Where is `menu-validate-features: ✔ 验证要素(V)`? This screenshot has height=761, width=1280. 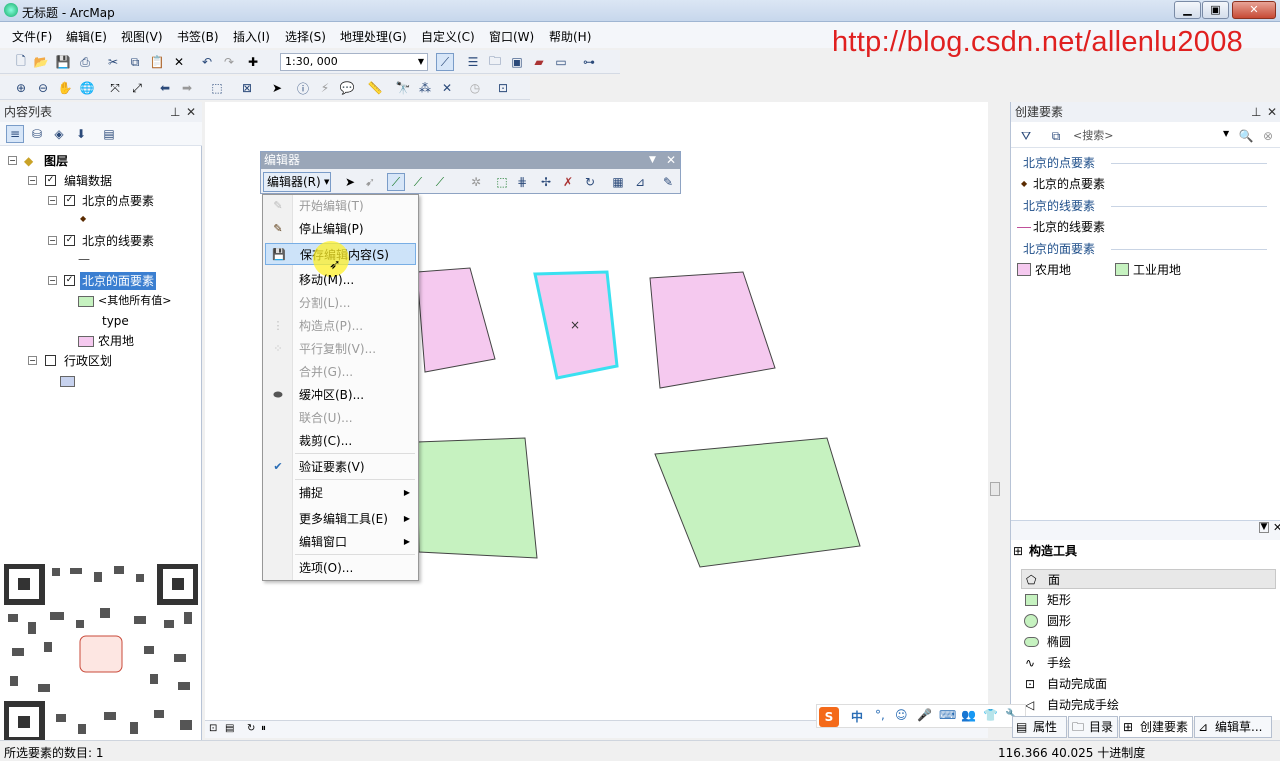
menu-validate-features: ✔ 验证要素(V) is located at coordinates (340, 467).